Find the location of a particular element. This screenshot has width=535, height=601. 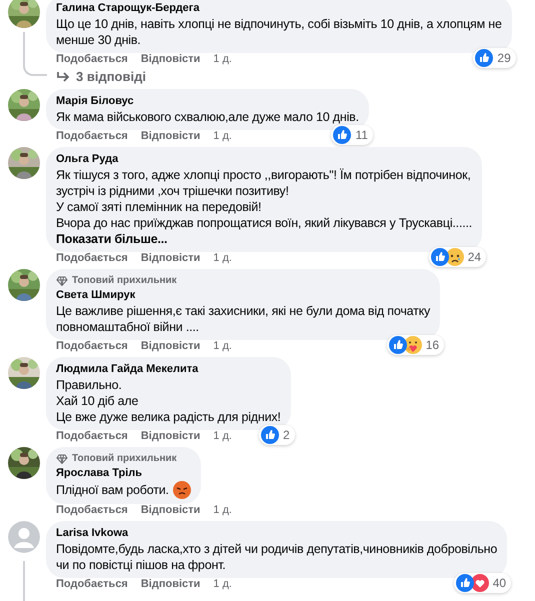

author-name: Марія Біловус is located at coordinates (207, 101).